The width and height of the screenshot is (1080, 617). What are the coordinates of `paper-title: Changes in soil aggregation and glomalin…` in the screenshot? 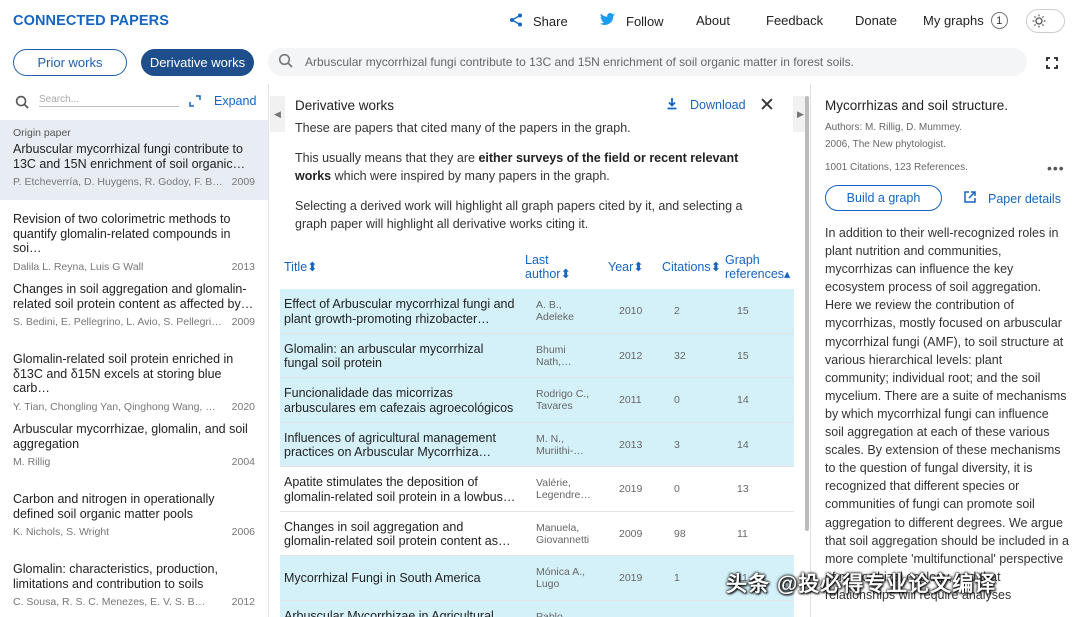 It's located at (133, 296).